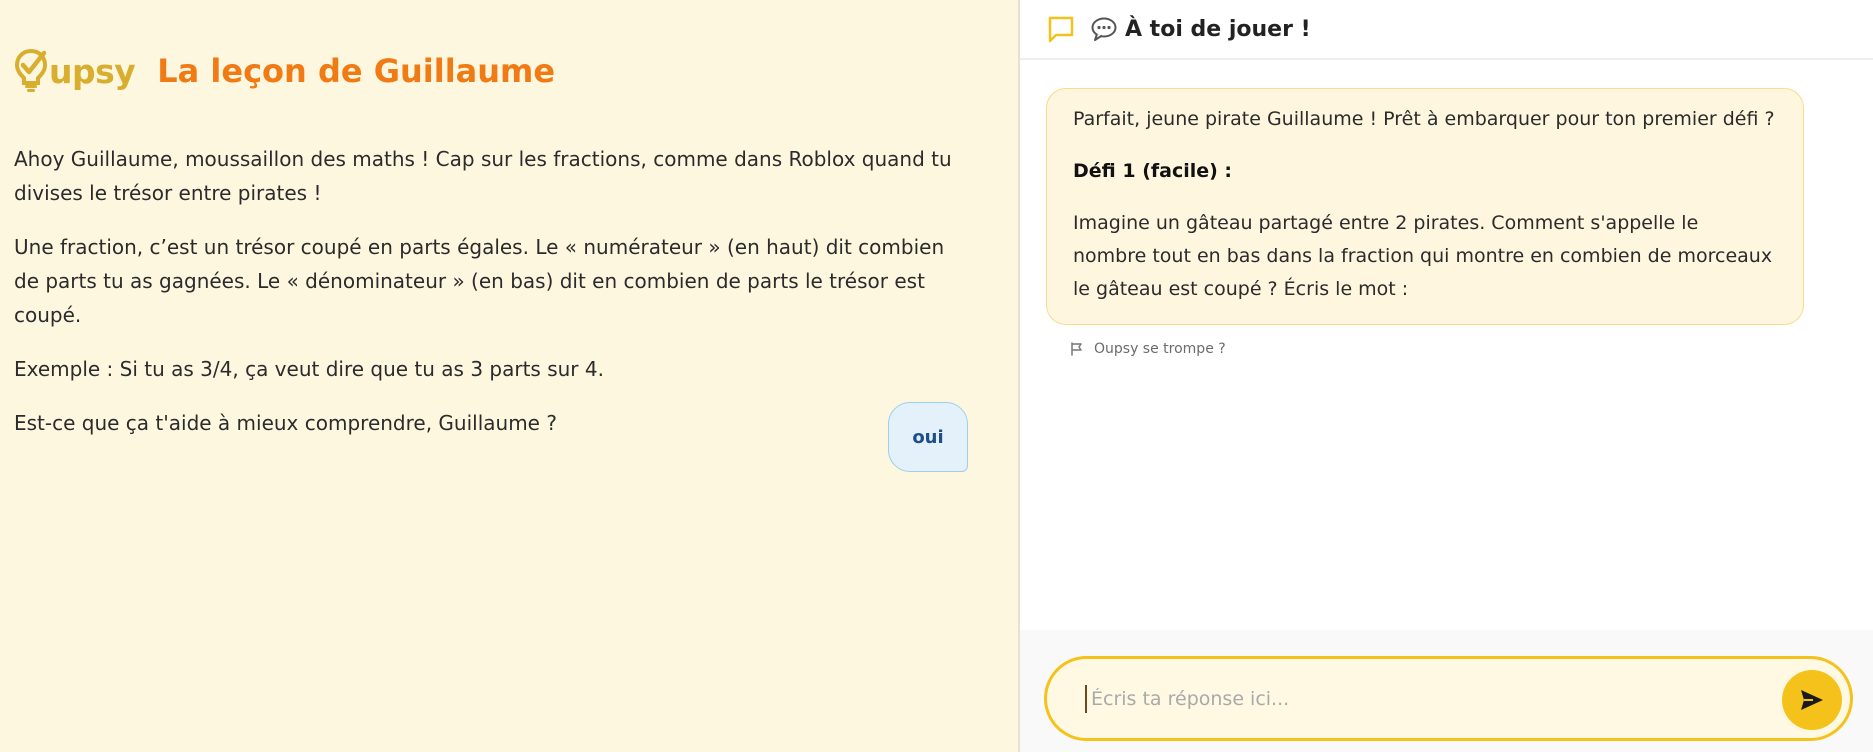  I want to click on send-icon, so click(1812, 700).